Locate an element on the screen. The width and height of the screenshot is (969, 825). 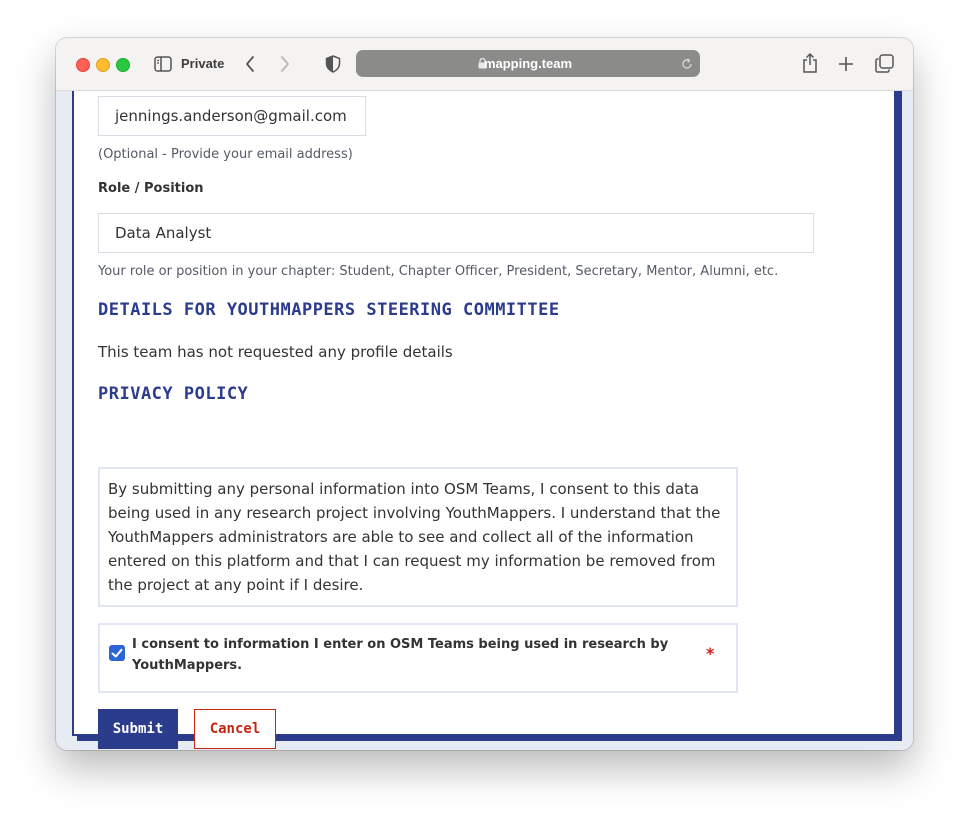
minimize-window-button is located at coordinates (103, 65).